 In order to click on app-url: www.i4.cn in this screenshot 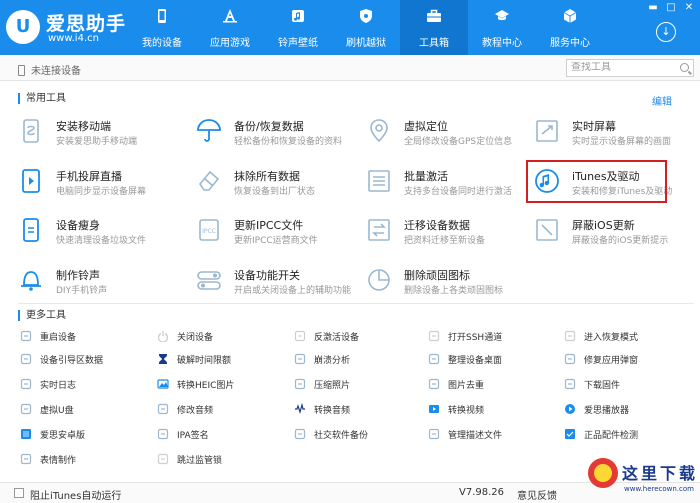, I will do `click(73, 38)`.